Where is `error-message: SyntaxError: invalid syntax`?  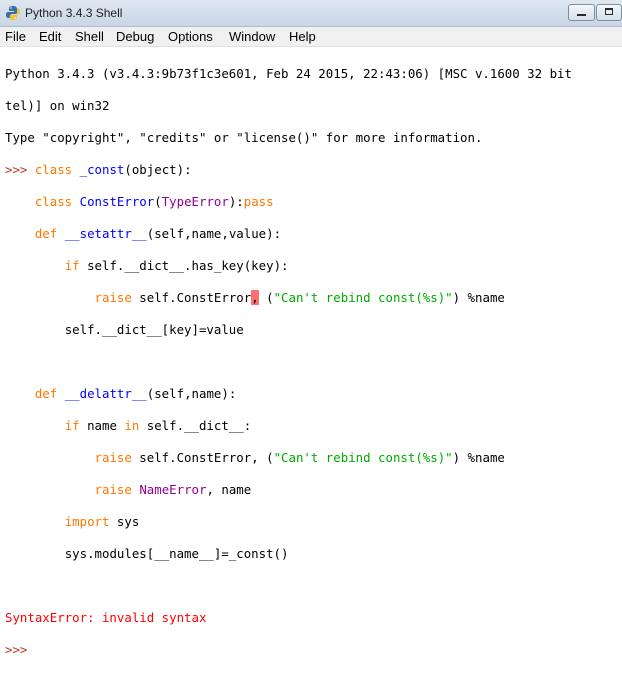
error-message: SyntaxError: invalid syntax is located at coordinates (106, 617).